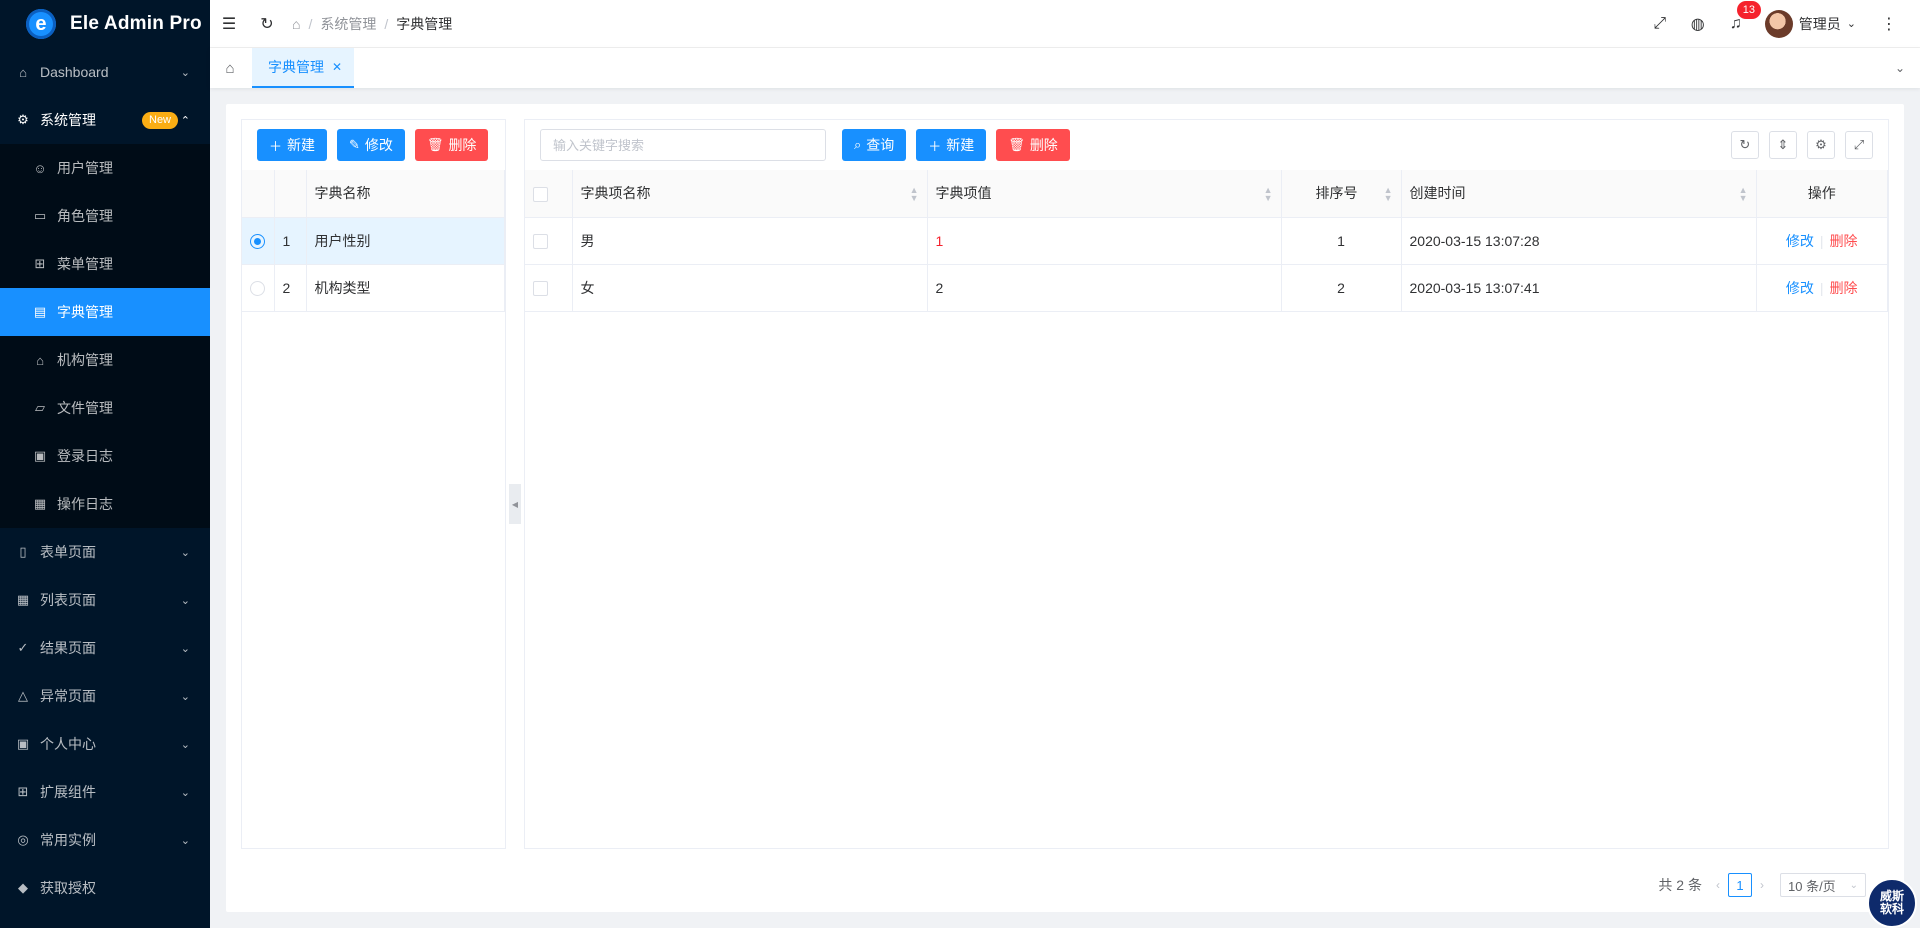 The width and height of the screenshot is (1920, 928). I want to click on tab-home-icon: ⌂, so click(230, 68).